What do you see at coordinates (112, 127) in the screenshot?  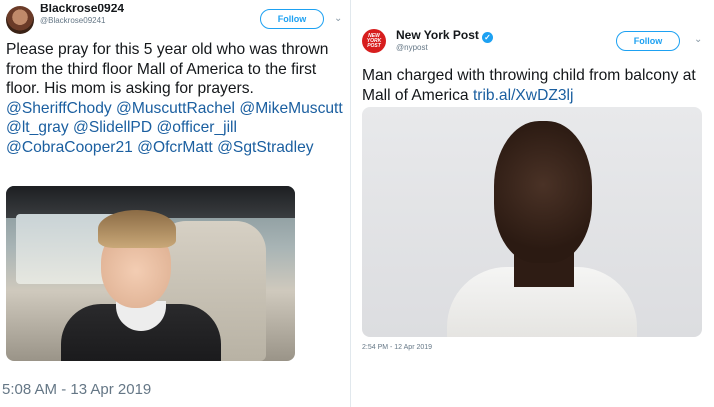 I see `mention-link: @SlidellPD` at bounding box center [112, 127].